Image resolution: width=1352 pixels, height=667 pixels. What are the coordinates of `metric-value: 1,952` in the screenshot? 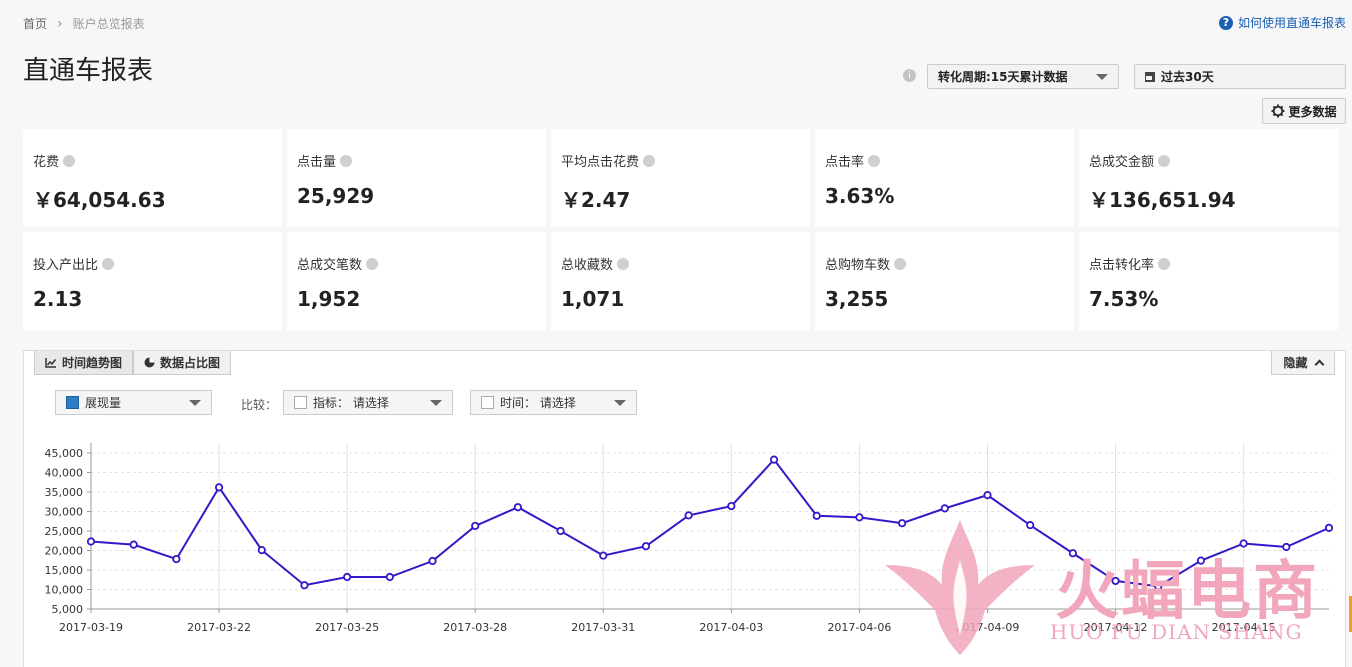 It's located at (329, 299).